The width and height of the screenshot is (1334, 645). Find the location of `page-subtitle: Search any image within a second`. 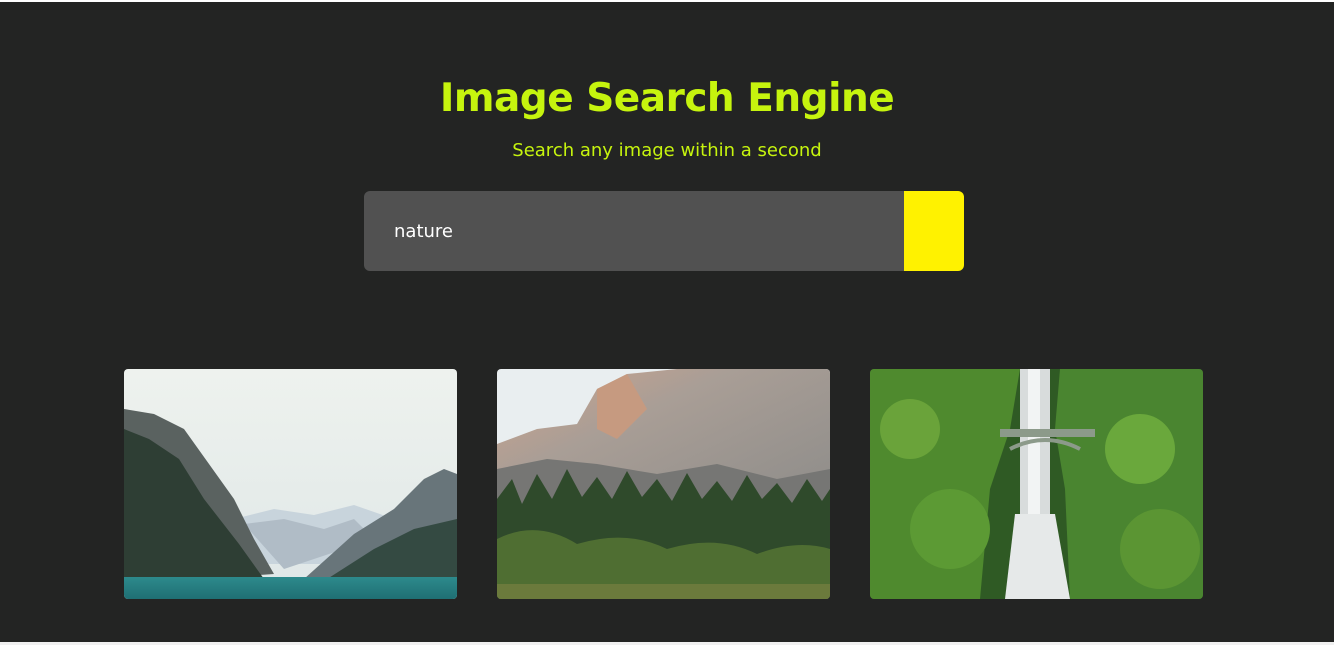

page-subtitle: Search any image within a second is located at coordinates (667, 150).